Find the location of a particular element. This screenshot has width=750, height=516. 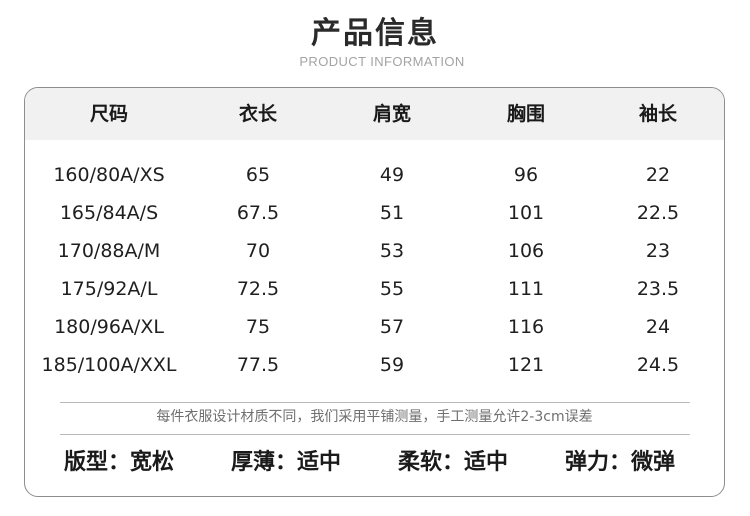

cell-sleeve: 24.5 is located at coordinates (658, 365).